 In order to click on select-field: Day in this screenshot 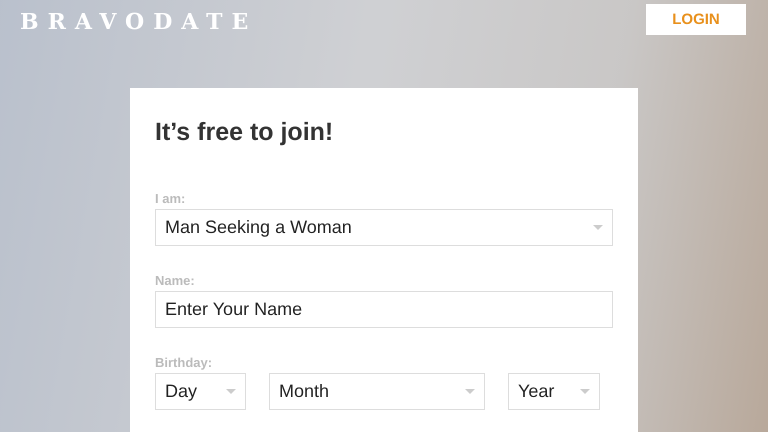, I will do `click(200, 391)`.